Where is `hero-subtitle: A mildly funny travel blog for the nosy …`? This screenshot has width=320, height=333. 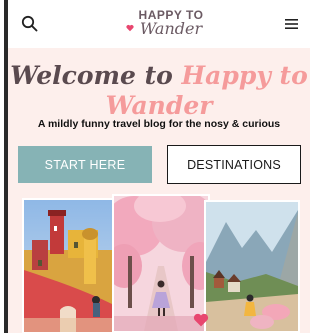 hero-subtitle: A mildly funny travel blog for the nosy … is located at coordinates (159, 124).